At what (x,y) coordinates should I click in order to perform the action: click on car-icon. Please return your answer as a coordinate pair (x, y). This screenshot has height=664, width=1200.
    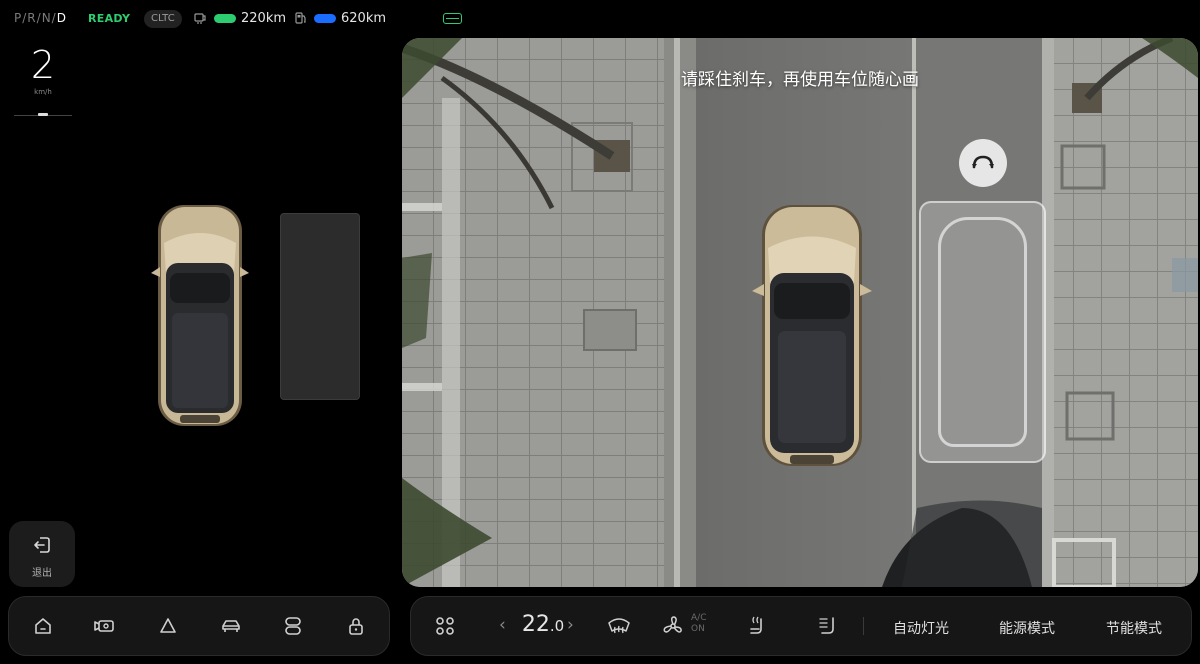
    Looking at the image, I should click on (231, 626).